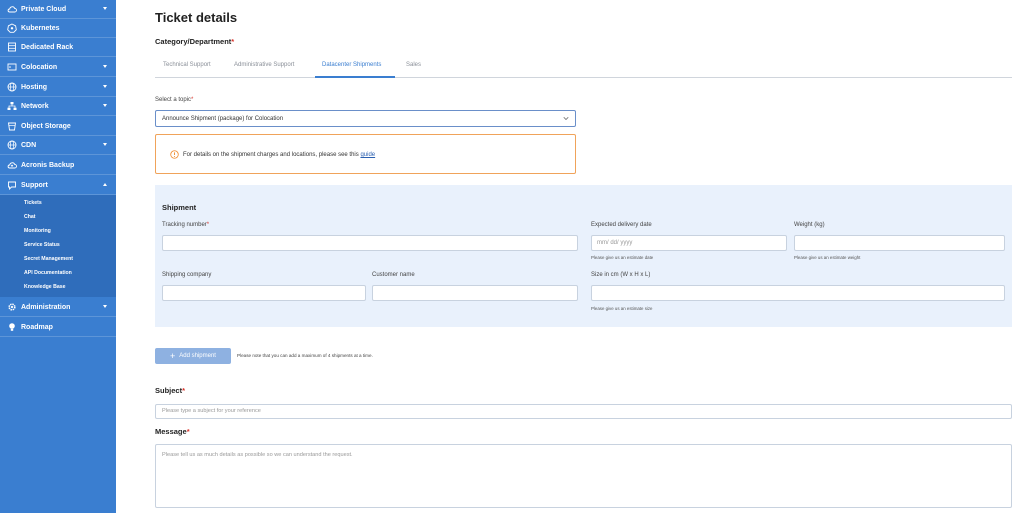  I want to click on guide-link: guide, so click(367, 155).